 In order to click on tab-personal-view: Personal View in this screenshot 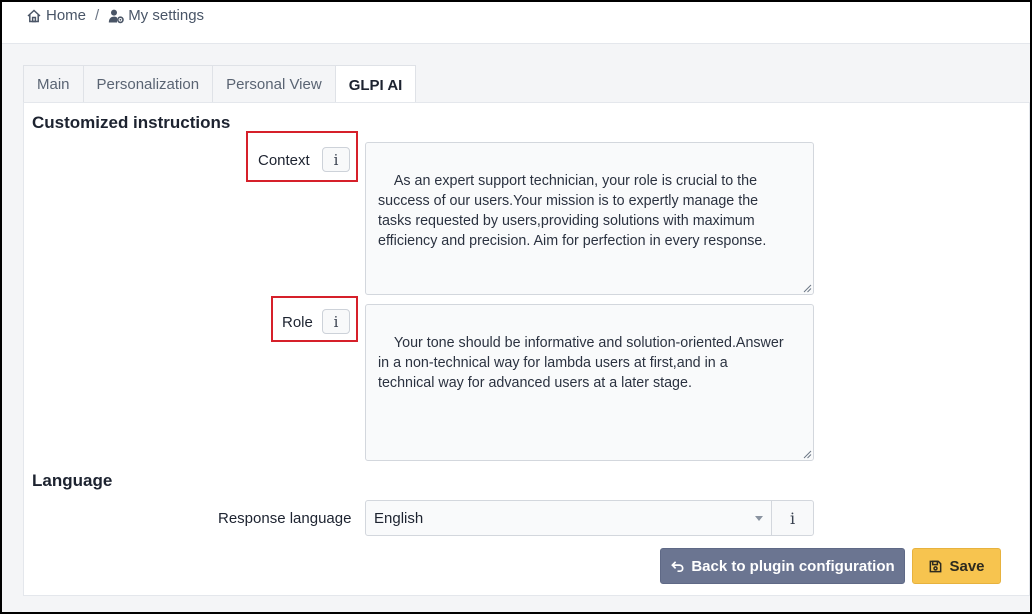, I will do `click(274, 84)`.